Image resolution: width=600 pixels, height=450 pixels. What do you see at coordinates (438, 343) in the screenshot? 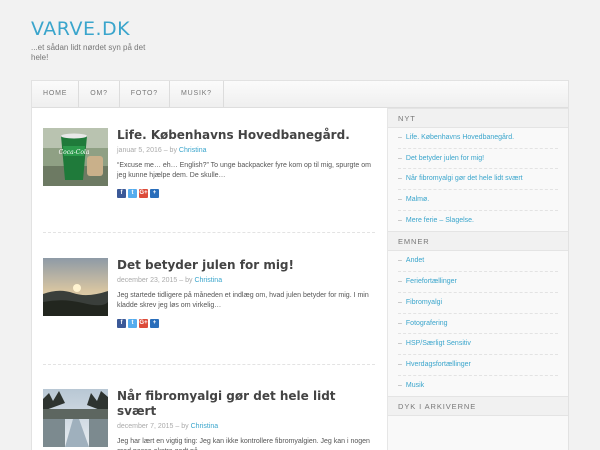
I see `category-link: HSP/Særligt Sensitiv` at bounding box center [438, 343].